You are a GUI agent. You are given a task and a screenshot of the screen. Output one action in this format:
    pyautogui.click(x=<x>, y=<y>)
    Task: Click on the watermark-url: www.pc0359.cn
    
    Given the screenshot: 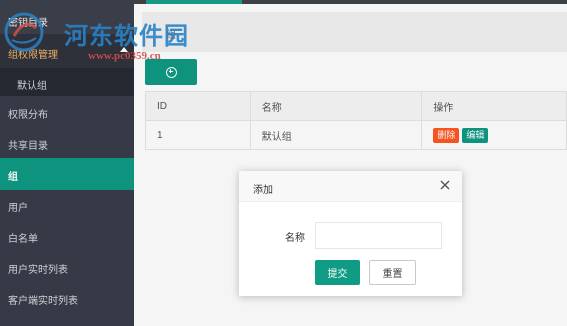 What is the action you would take?
    pyautogui.click(x=124, y=56)
    